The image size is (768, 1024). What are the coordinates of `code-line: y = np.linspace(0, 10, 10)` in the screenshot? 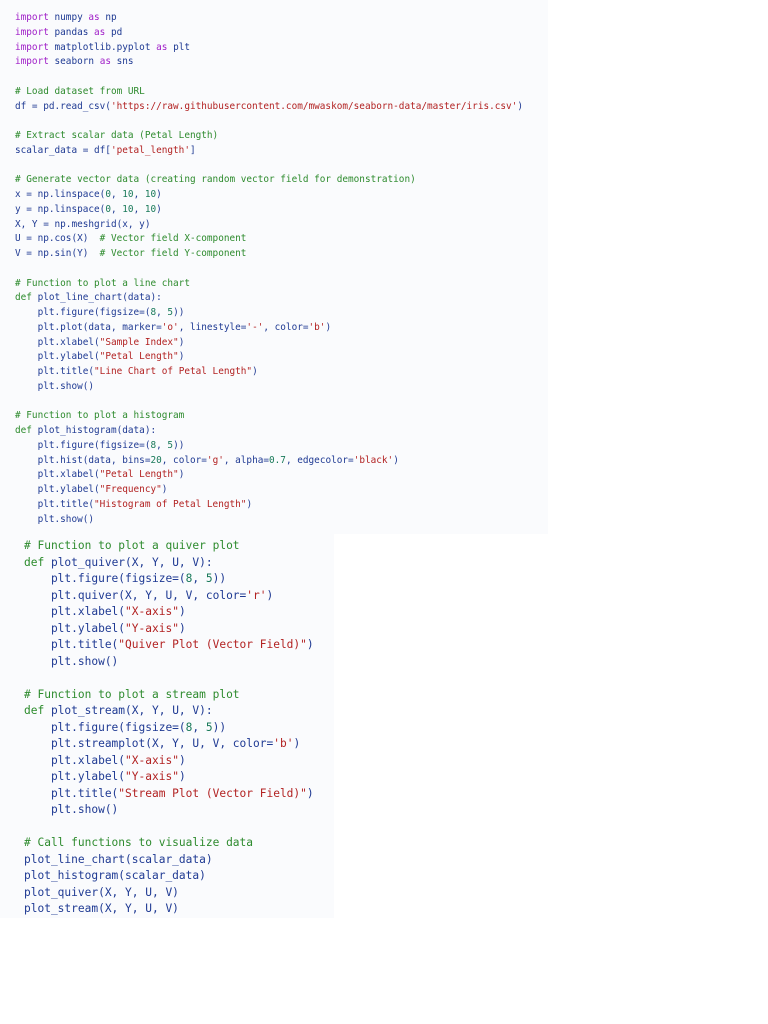 It's located at (269, 210).